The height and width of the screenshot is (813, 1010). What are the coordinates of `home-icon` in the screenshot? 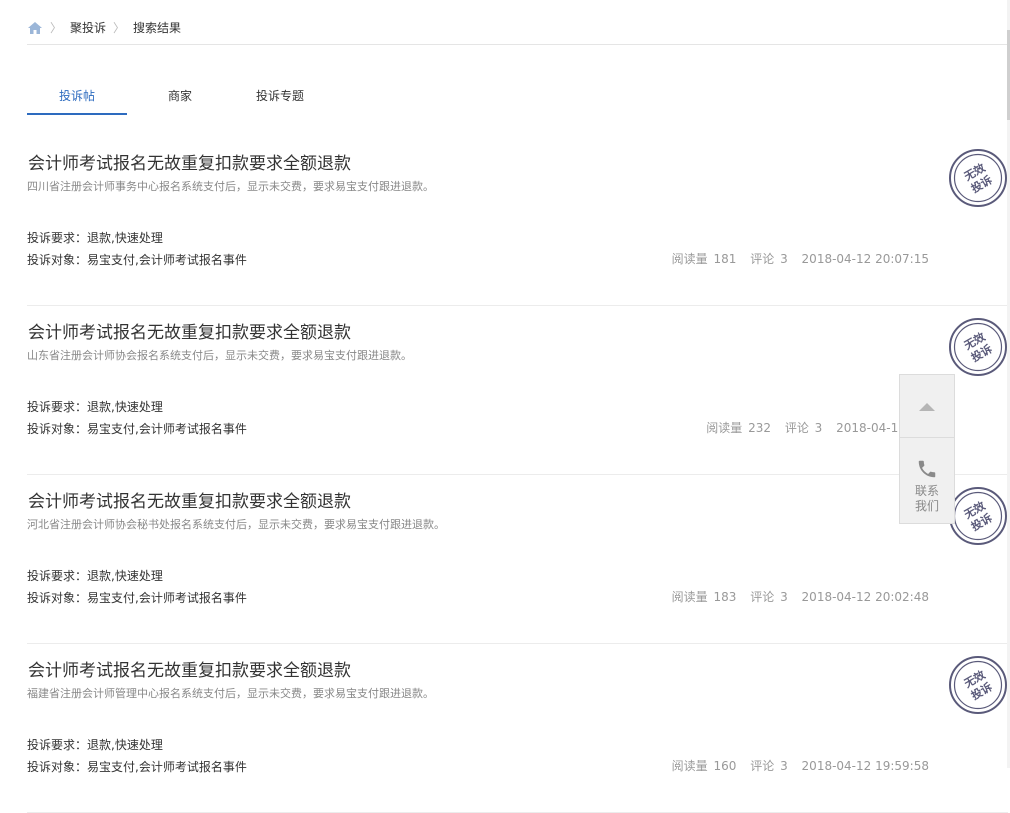 It's located at (35, 28).